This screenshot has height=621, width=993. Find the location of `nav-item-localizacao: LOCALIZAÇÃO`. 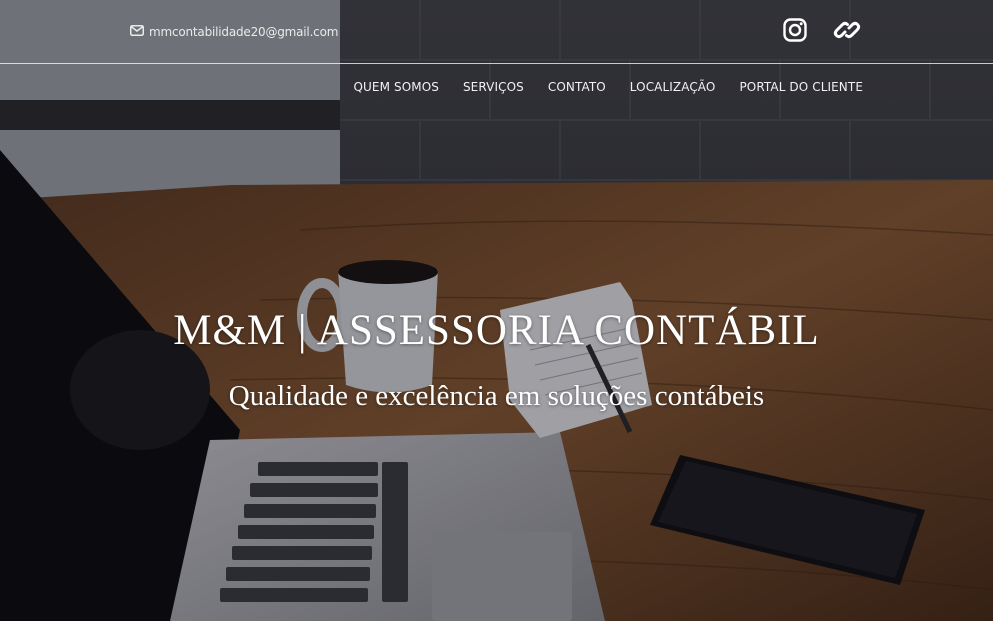

nav-item-localizacao: LOCALIZAÇÃO is located at coordinates (673, 87).